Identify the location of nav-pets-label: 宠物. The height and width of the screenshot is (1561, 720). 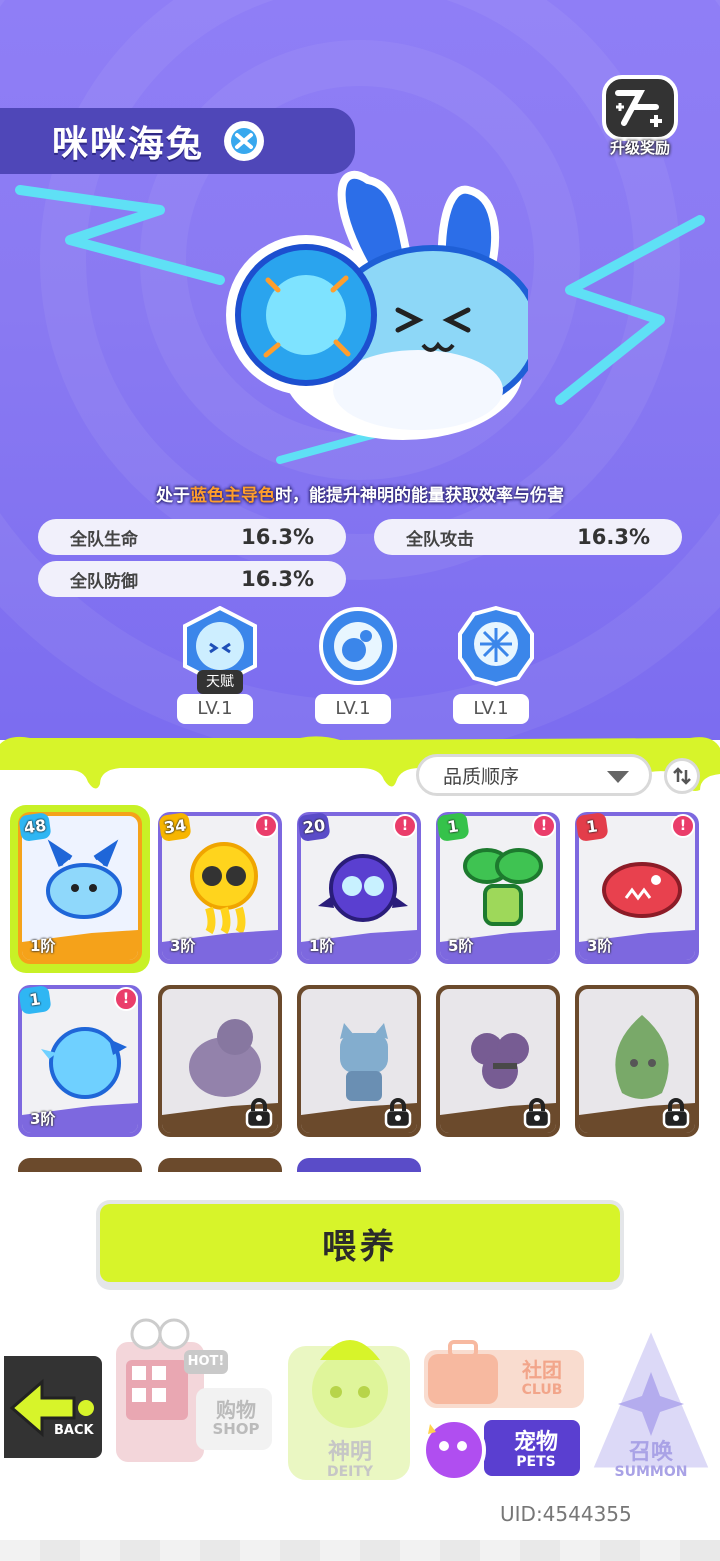
(535, 1442).